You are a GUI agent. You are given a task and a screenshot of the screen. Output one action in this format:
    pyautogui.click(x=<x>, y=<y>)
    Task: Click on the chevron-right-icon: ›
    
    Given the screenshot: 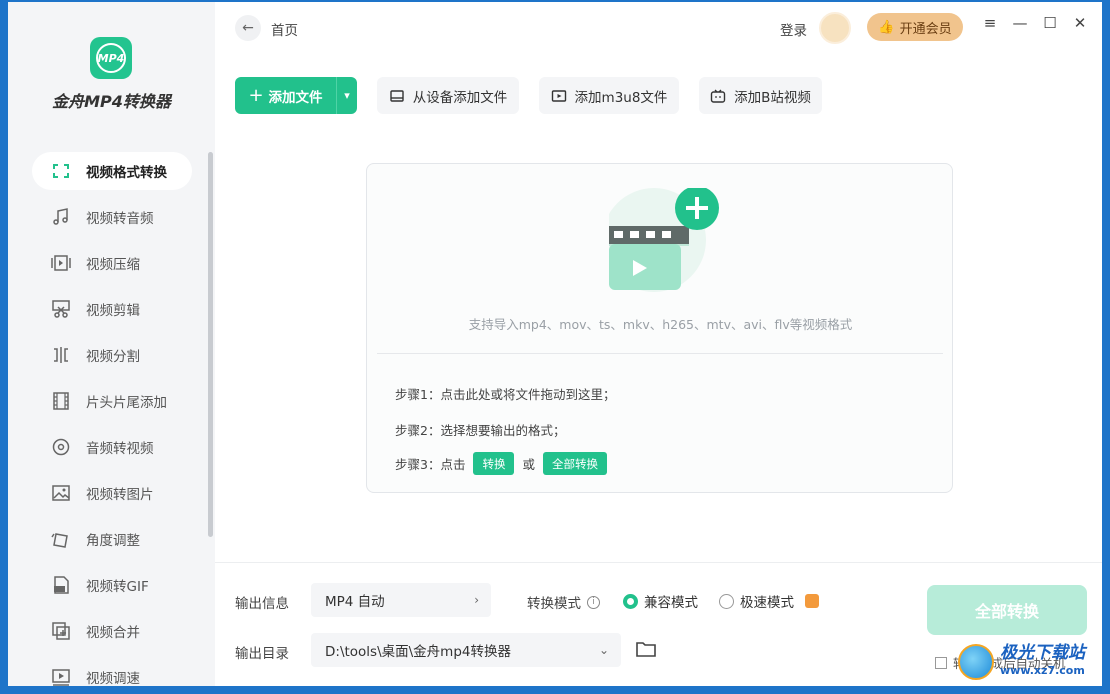 What is the action you would take?
    pyautogui.click(x=476, y=600)
    